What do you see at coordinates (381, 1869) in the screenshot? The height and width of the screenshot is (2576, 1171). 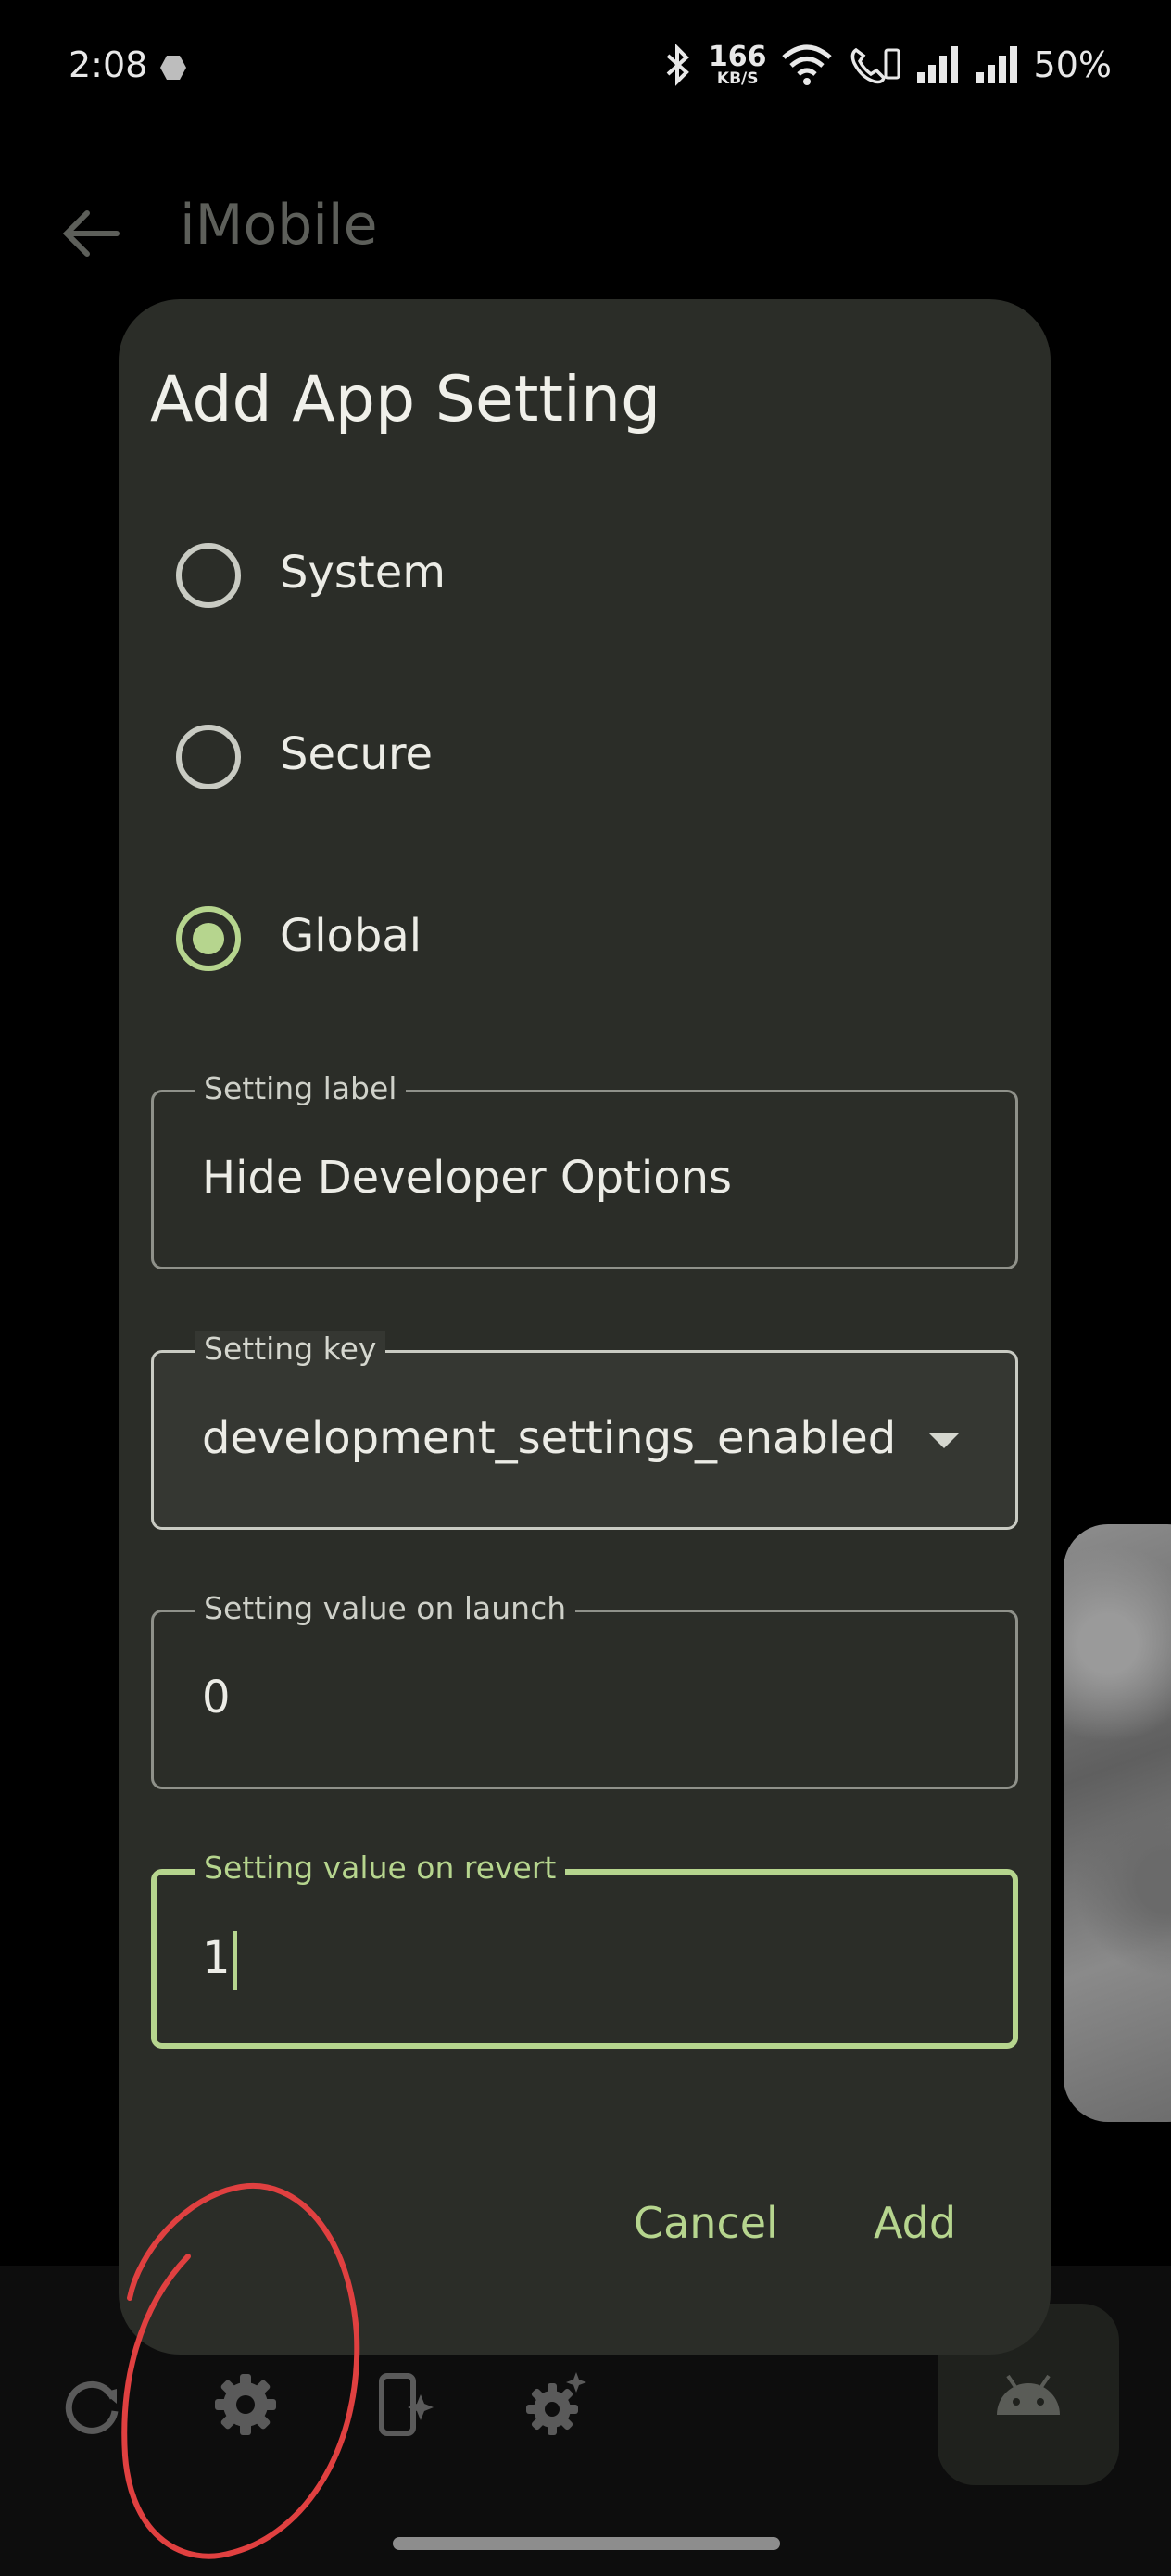 I see `value-on-revert-legend: Setting value on revert` at bounding box center [381, 1869].